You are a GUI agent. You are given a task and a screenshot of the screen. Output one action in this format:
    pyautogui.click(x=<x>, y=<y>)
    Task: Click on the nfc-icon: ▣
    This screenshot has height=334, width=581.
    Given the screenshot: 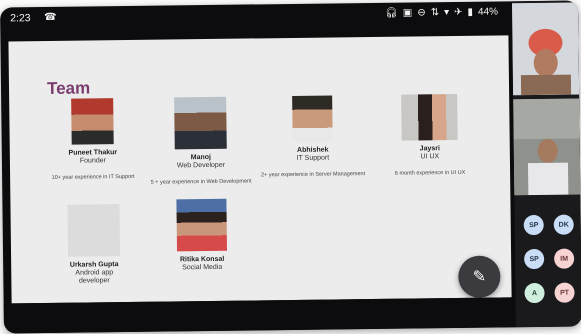 What is the action you would take?
    pyautogui.click(x=407, y=13)
    